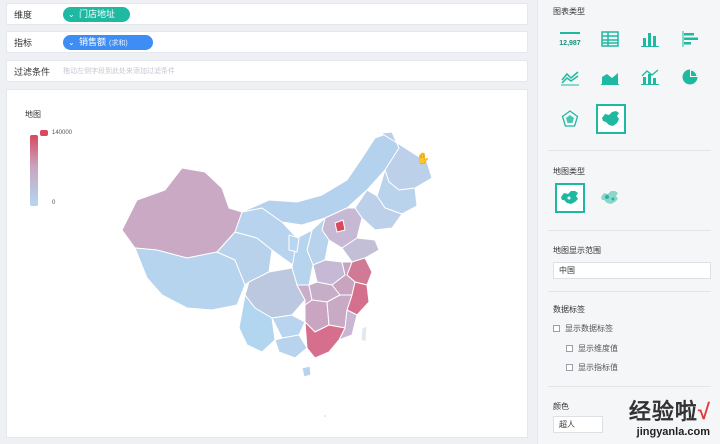  I want to click on watermark-check: √, so click(703, 411).